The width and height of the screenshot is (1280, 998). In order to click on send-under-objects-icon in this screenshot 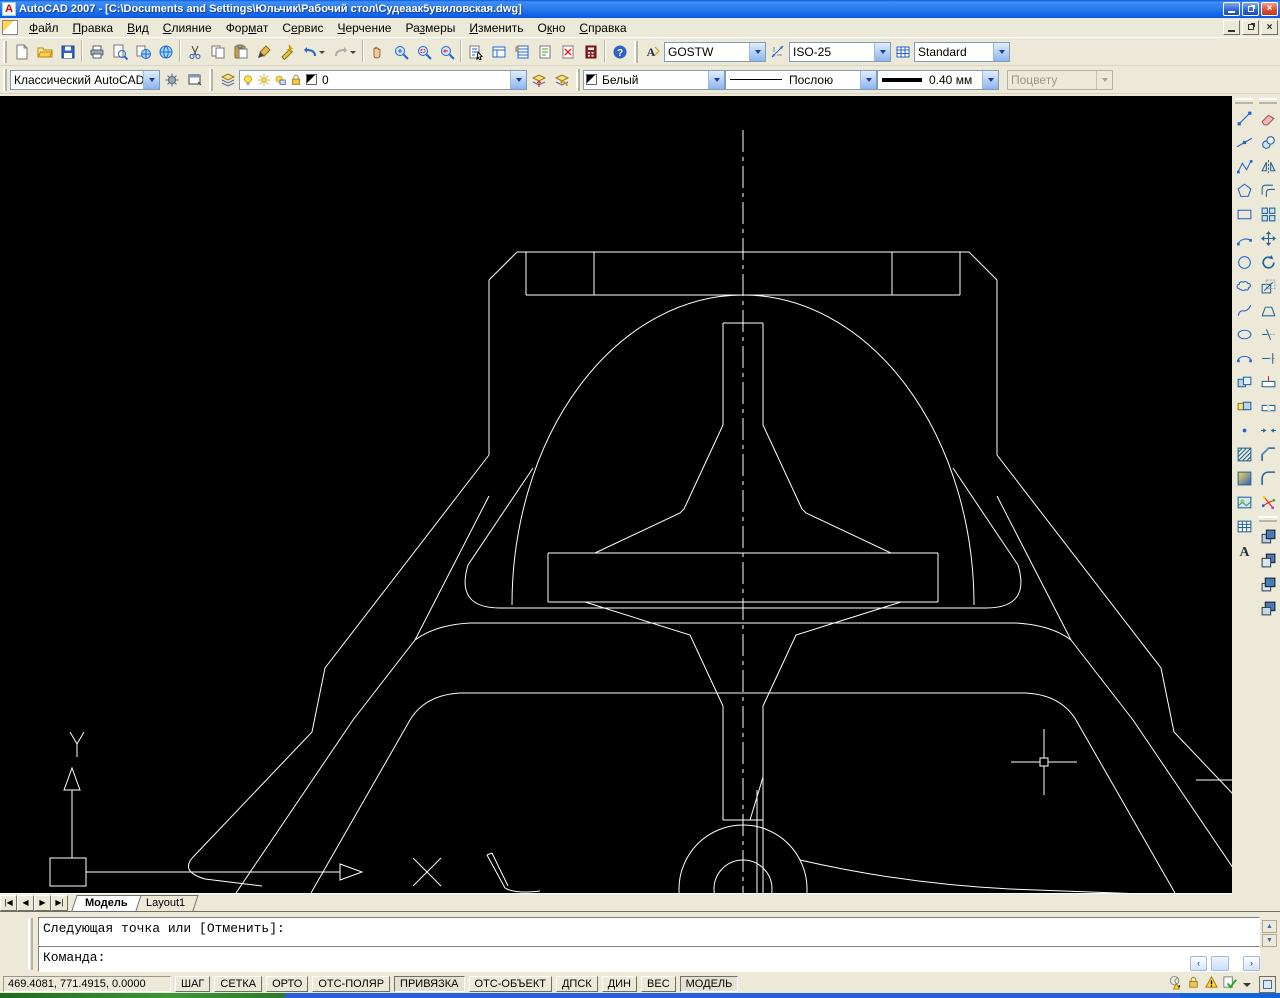, I will do `click(1268, 608)`.